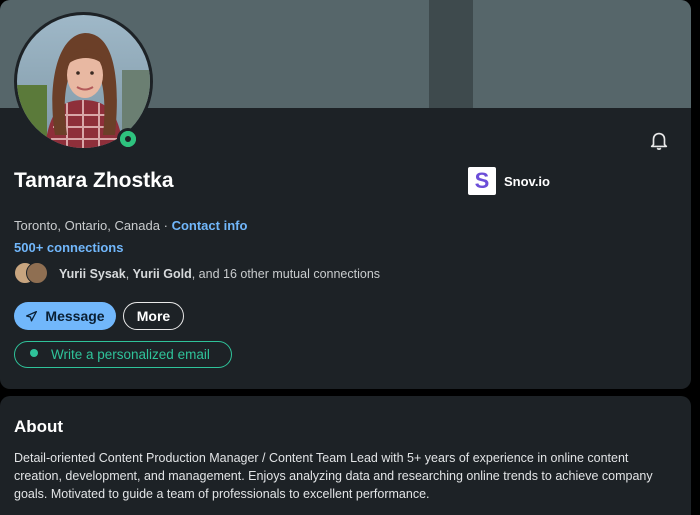 Image resolution: width=700 pixels, height=515 pixels. What do you see at coordinates (123, 354) in the screenshot?
I see `personalized-email-button: Write a personalized email` at bounding box center [123, 354].